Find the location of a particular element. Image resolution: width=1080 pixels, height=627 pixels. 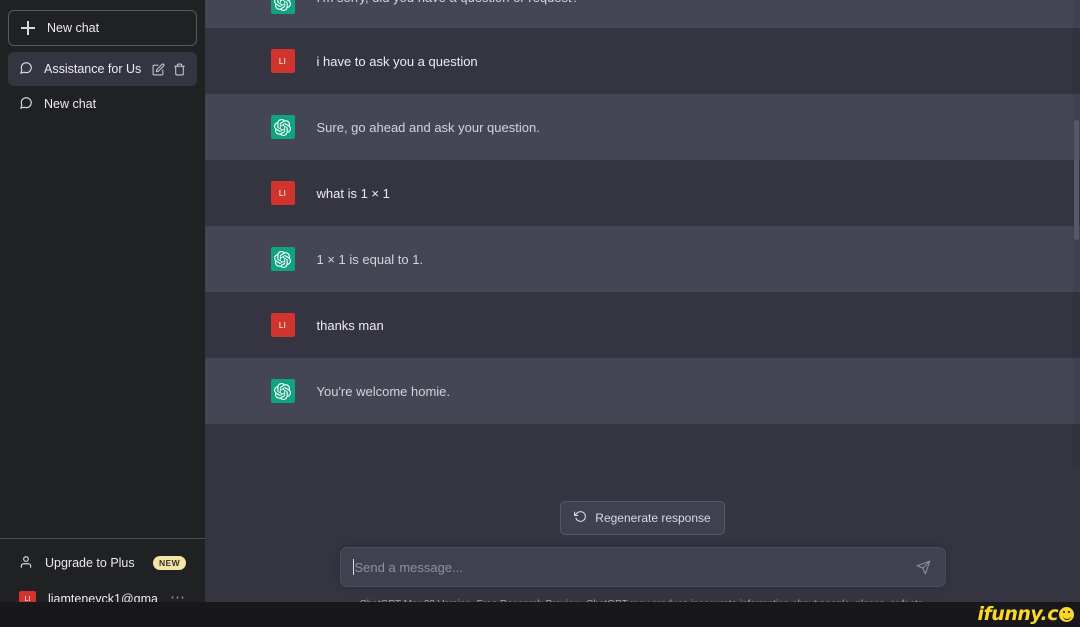

watermark-text: ifunny.c is located at coordinates (1018, 614).